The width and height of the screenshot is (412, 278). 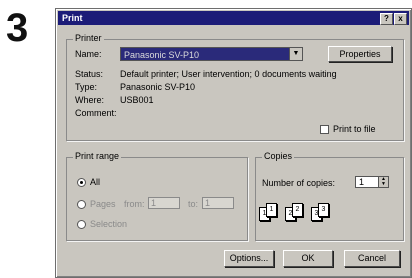 I want to click on copies-value: 1, so click(x=362, y=182).